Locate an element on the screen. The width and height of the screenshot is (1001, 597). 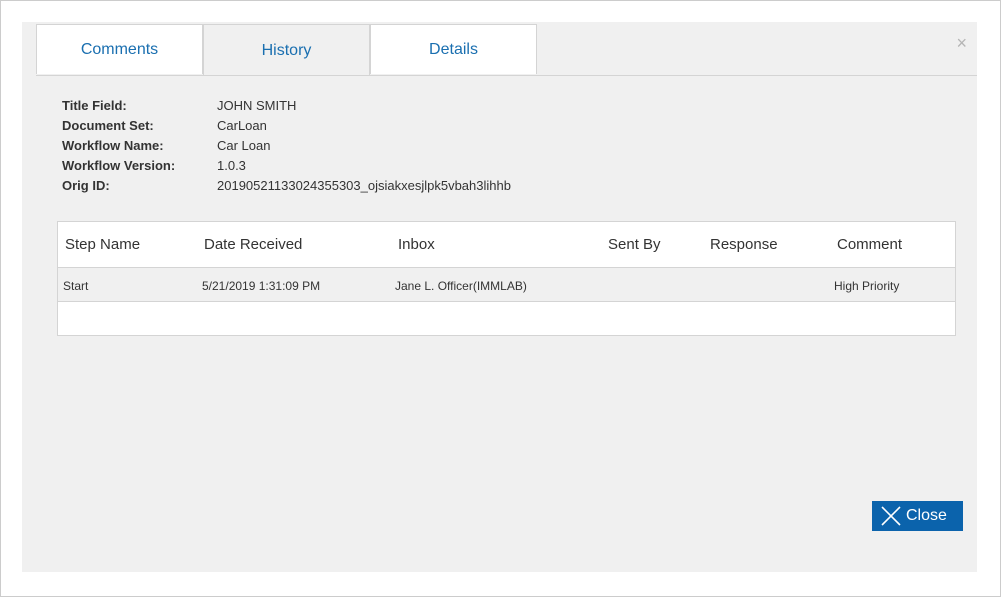
column-header-inbox: Inbox is located at coordinates (416, 244).